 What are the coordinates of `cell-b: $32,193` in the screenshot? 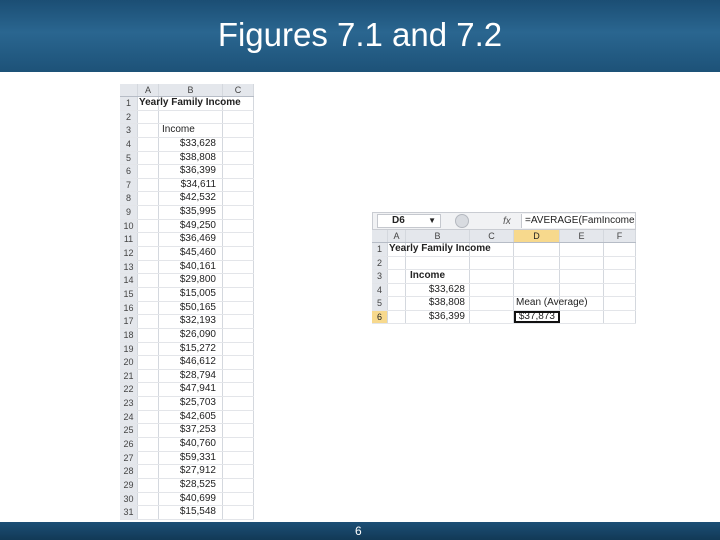 It's located at (191, 321).